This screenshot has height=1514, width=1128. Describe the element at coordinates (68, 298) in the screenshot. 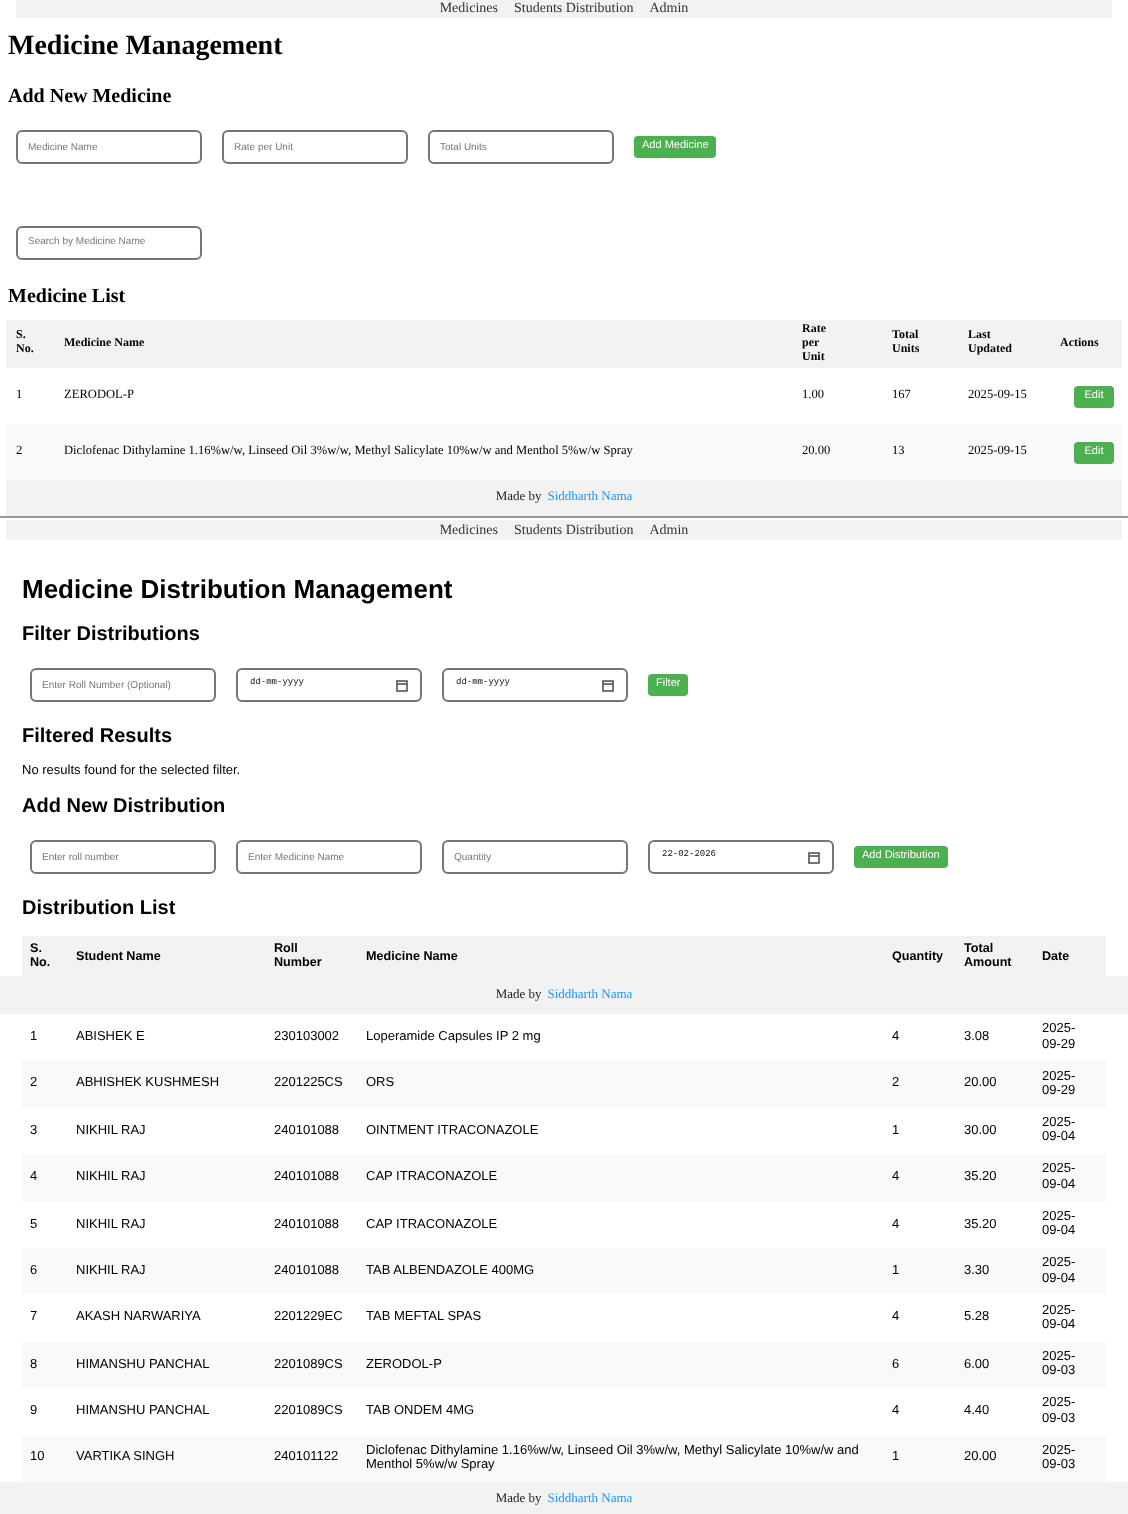

I see `section-heading: Medicine List` at that location.